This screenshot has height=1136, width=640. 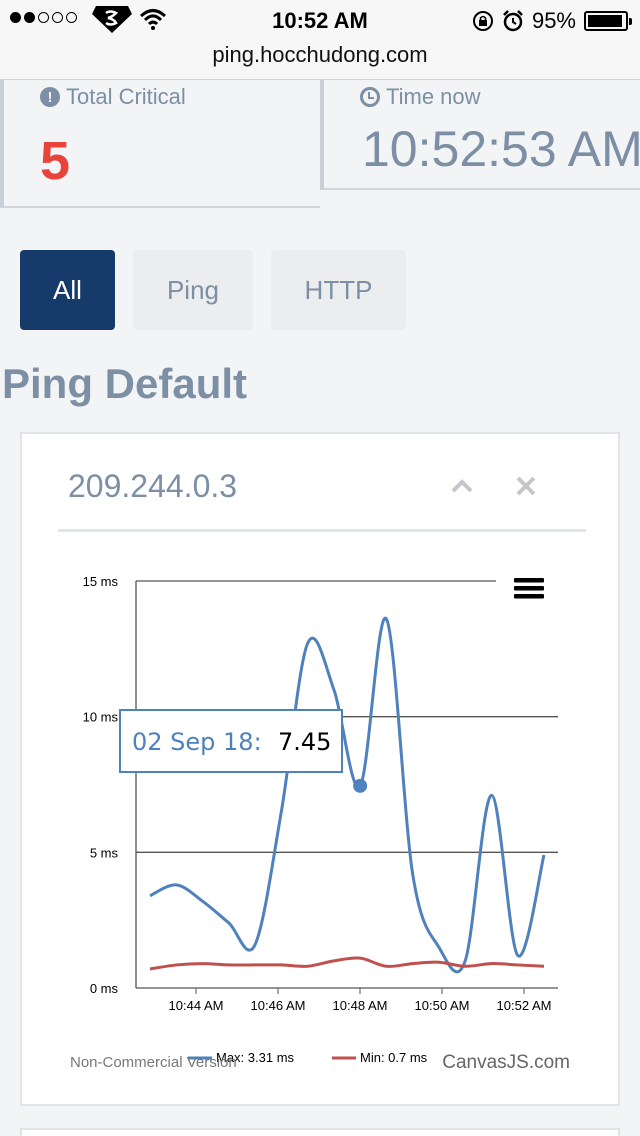 I want to click on exclamation-circle-icon: !, so click(x=50, y=97).